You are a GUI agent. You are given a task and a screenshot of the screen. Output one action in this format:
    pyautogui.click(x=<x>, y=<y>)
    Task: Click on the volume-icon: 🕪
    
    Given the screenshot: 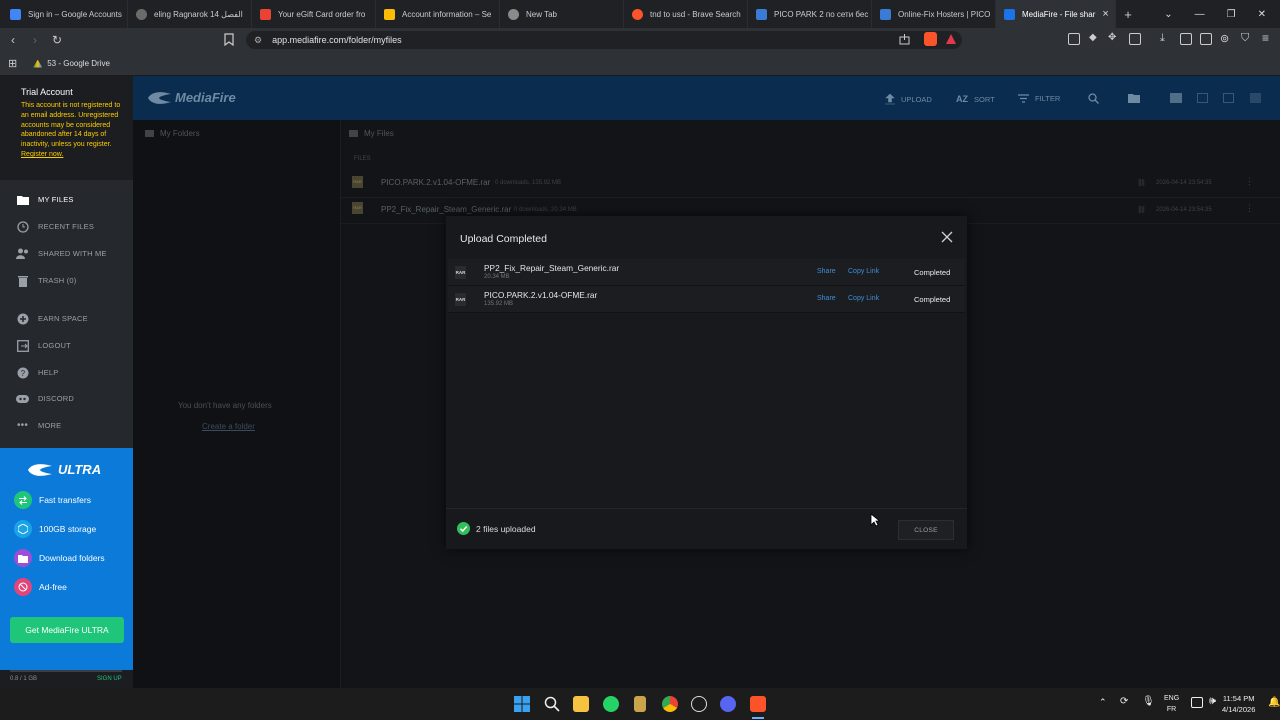 What is the action you would take?
    pyautogui.click(x=1212, y=701)
    